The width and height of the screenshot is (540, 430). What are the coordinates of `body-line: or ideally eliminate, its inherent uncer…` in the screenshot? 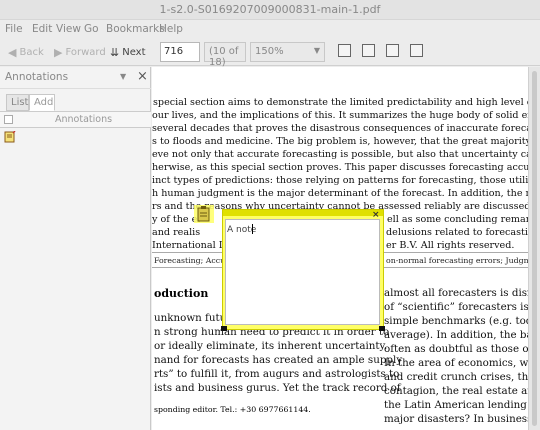 It's located at (271, 346).